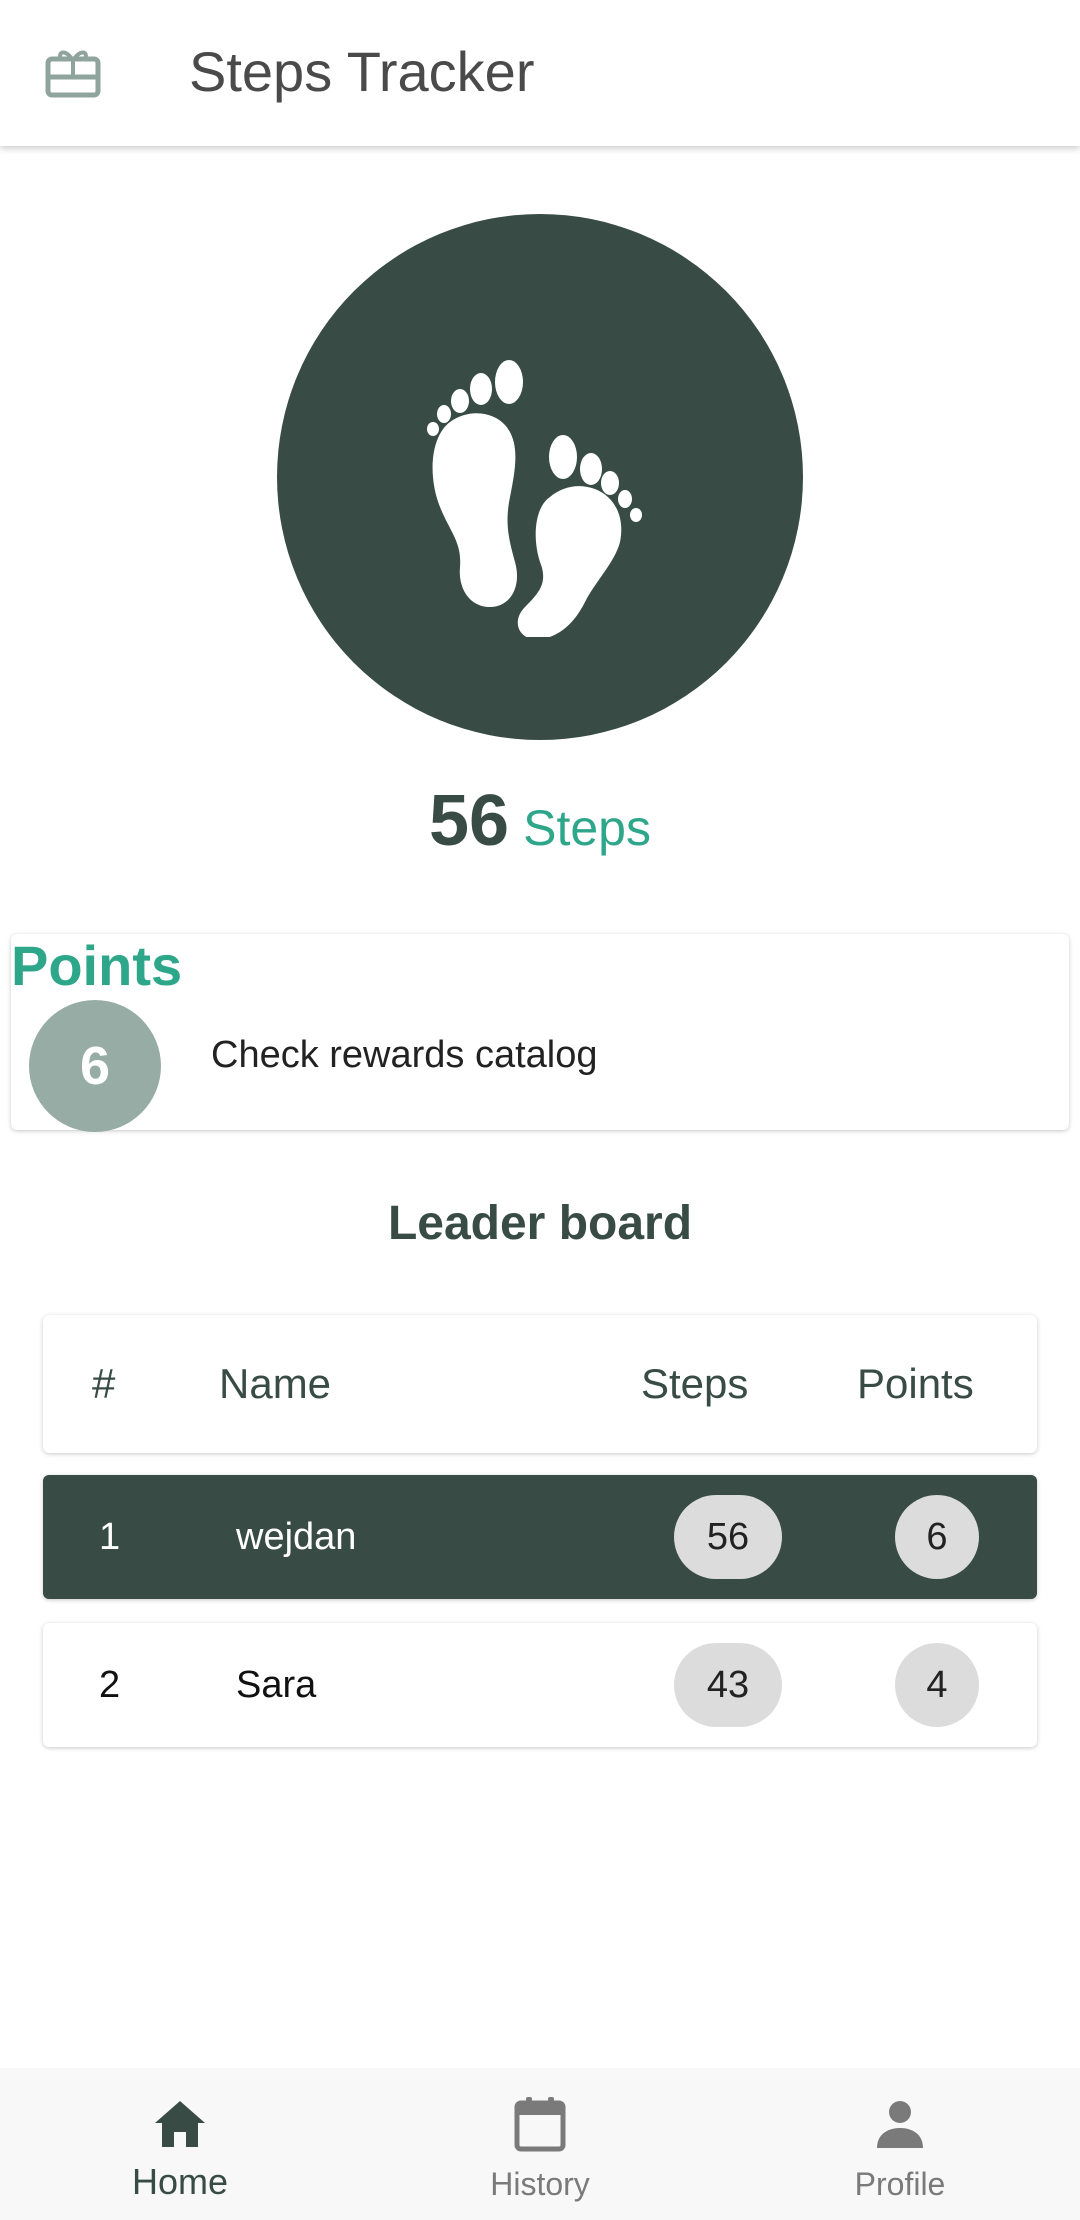  I want to click on row-name: Sara, so click(276, 1685).